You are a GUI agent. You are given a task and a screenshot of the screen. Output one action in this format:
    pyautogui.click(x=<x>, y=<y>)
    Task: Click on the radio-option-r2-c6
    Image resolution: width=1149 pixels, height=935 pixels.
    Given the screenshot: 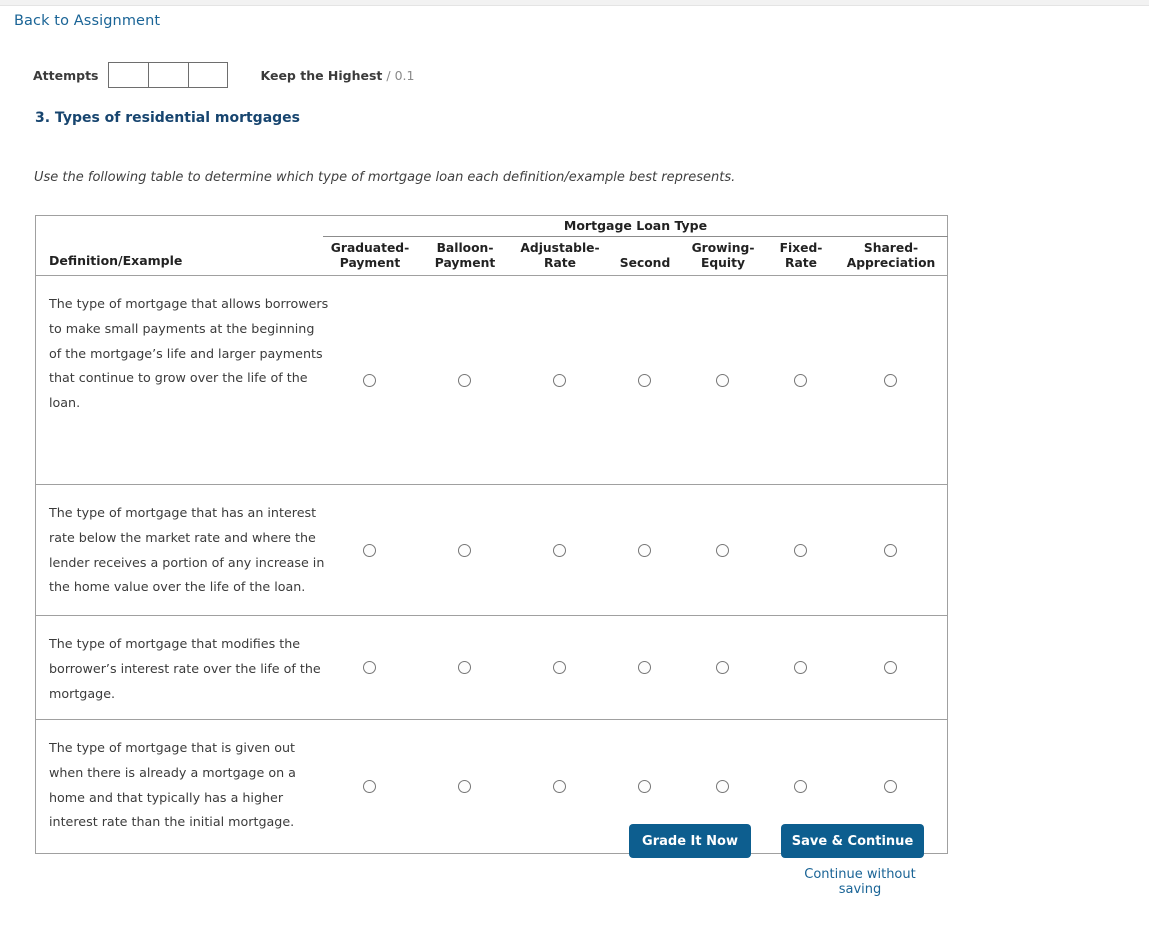 What is the action you would take?
    pyautogui.click(x=800, y=550)
    